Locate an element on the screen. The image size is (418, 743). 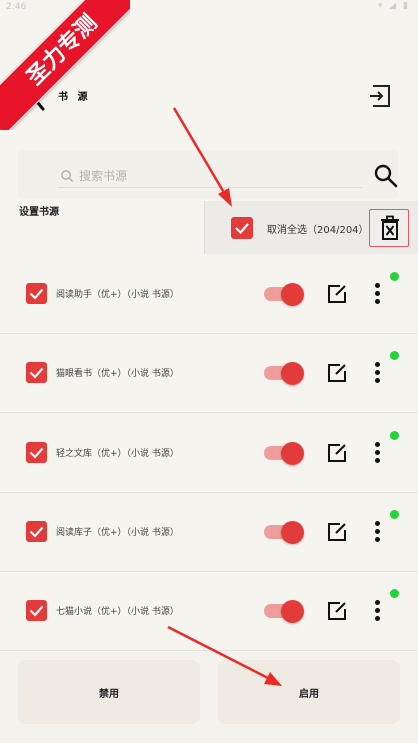
source-name: 猫眼看书（优+）（小说 书源） is located at coordinates (117, 374).